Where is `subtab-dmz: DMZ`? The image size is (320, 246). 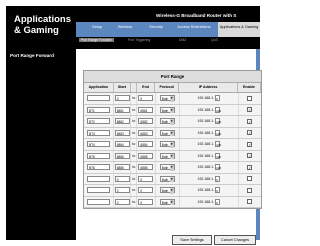
subtab-dmz: DMZ is located at coordinates (182, 40).